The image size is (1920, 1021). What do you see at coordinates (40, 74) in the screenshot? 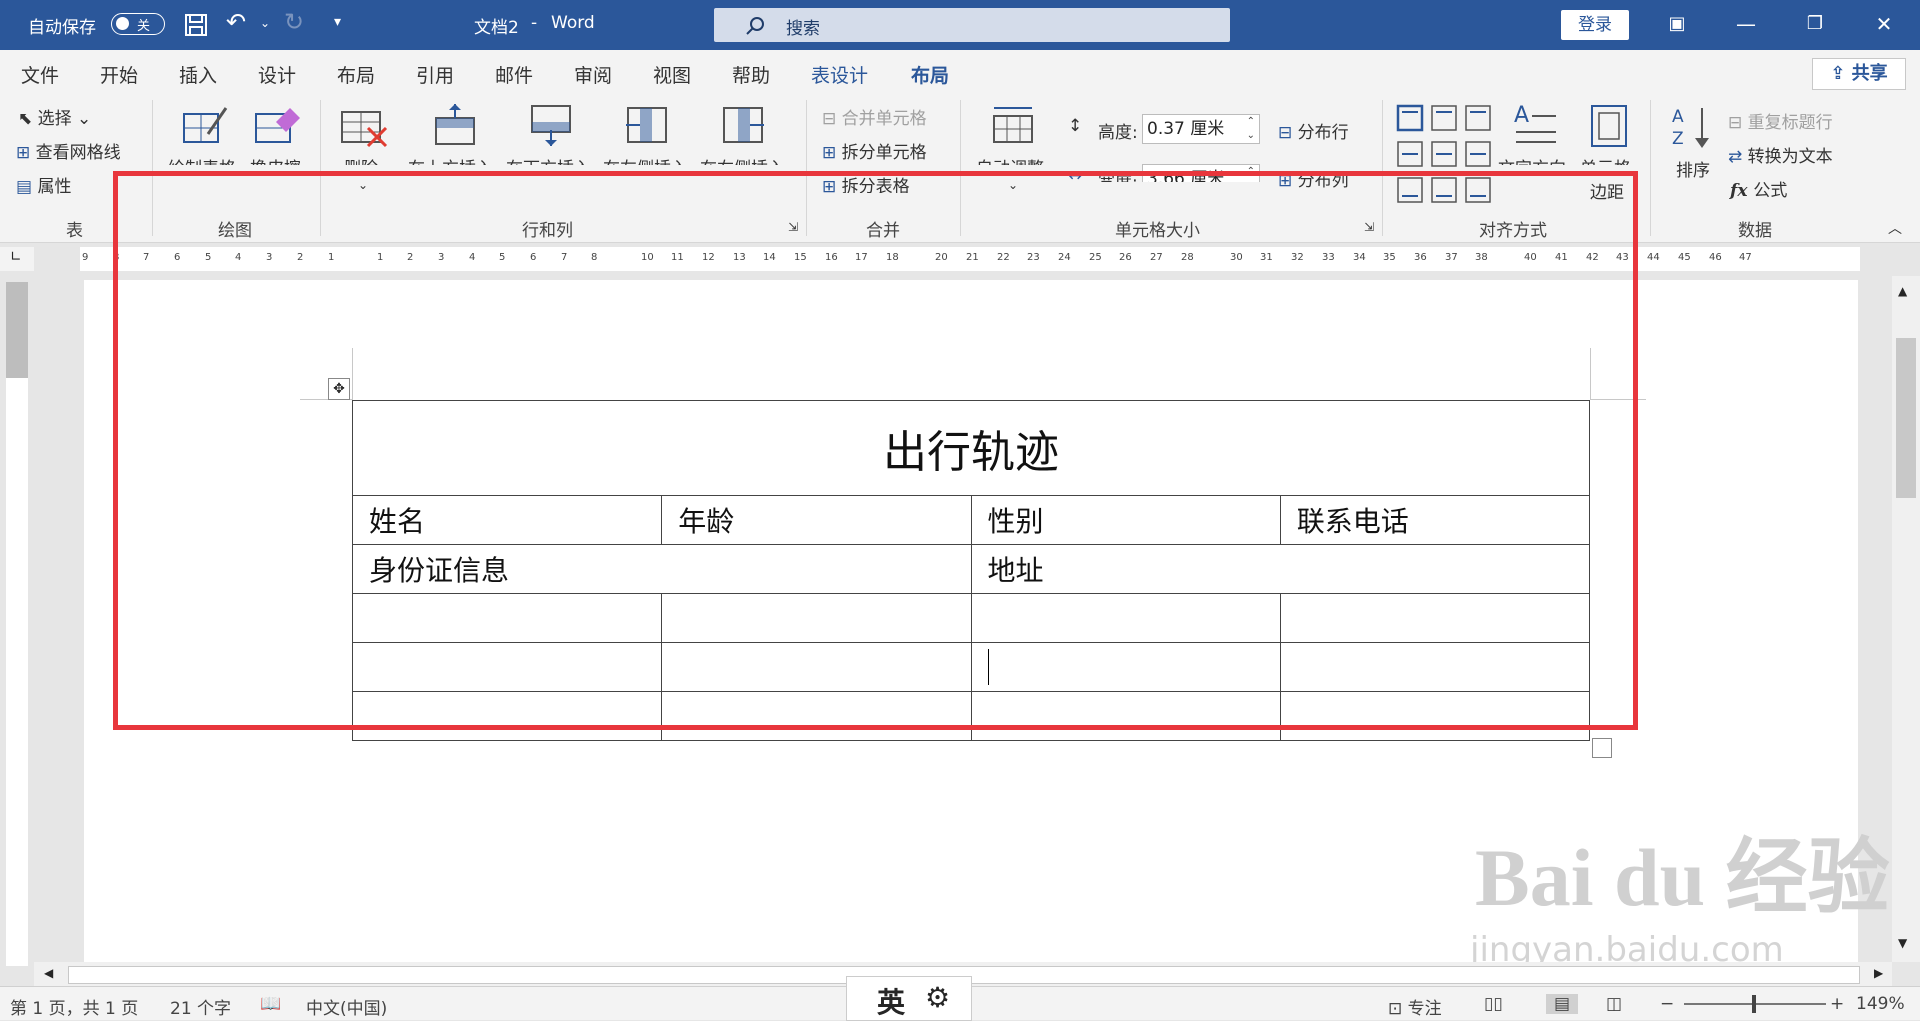
I see `tab-file: 文件` at bounding box center [40, 74].